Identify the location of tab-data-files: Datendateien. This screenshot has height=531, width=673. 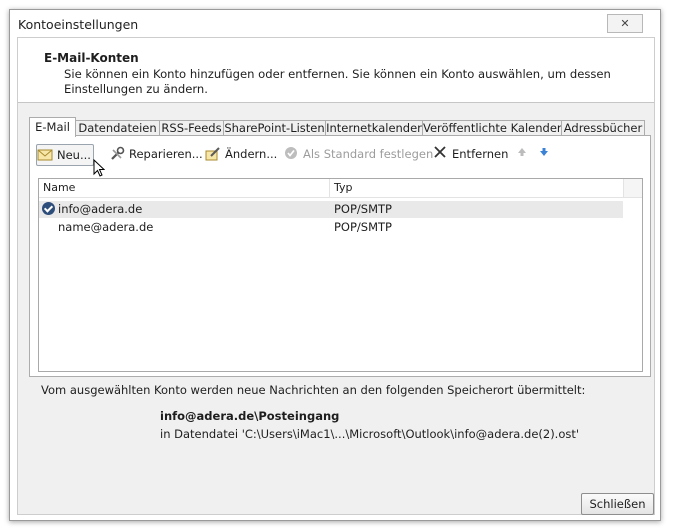
(117, 128).